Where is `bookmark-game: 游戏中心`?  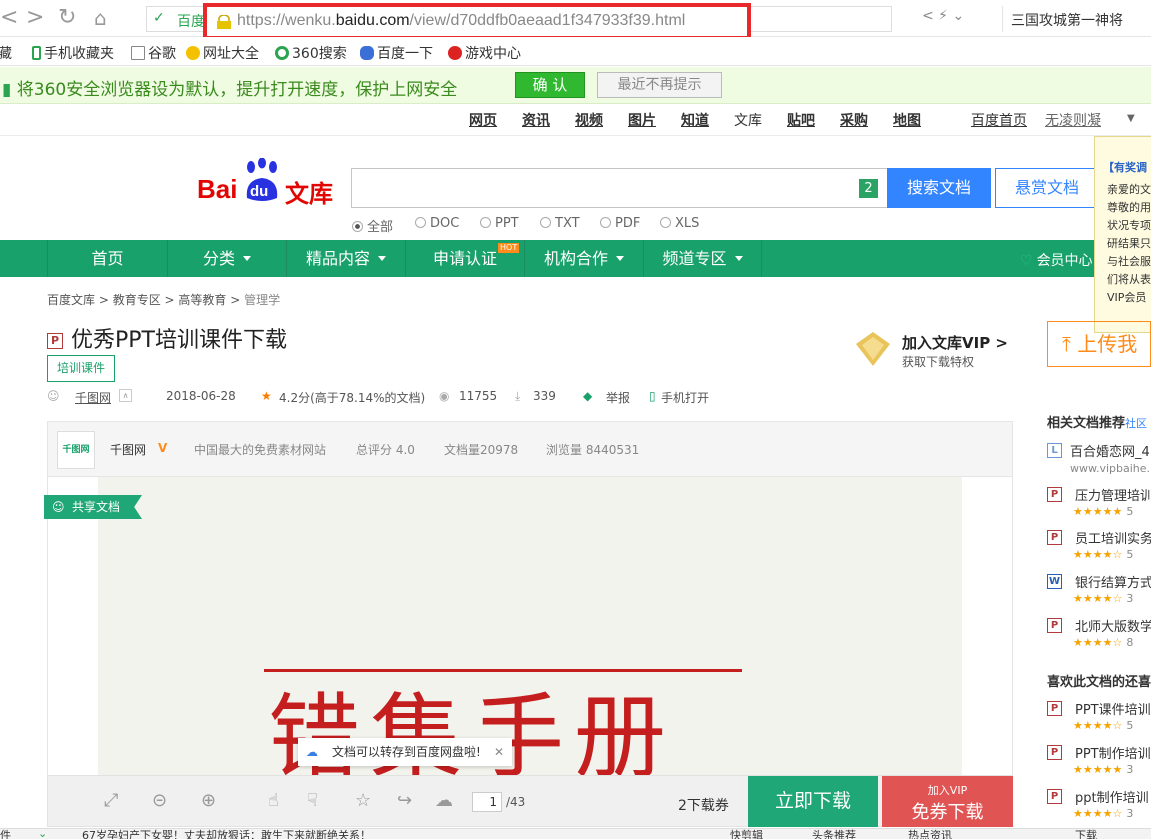
bookmark-game: 游戏中心 is located at coordinates (484, 53).